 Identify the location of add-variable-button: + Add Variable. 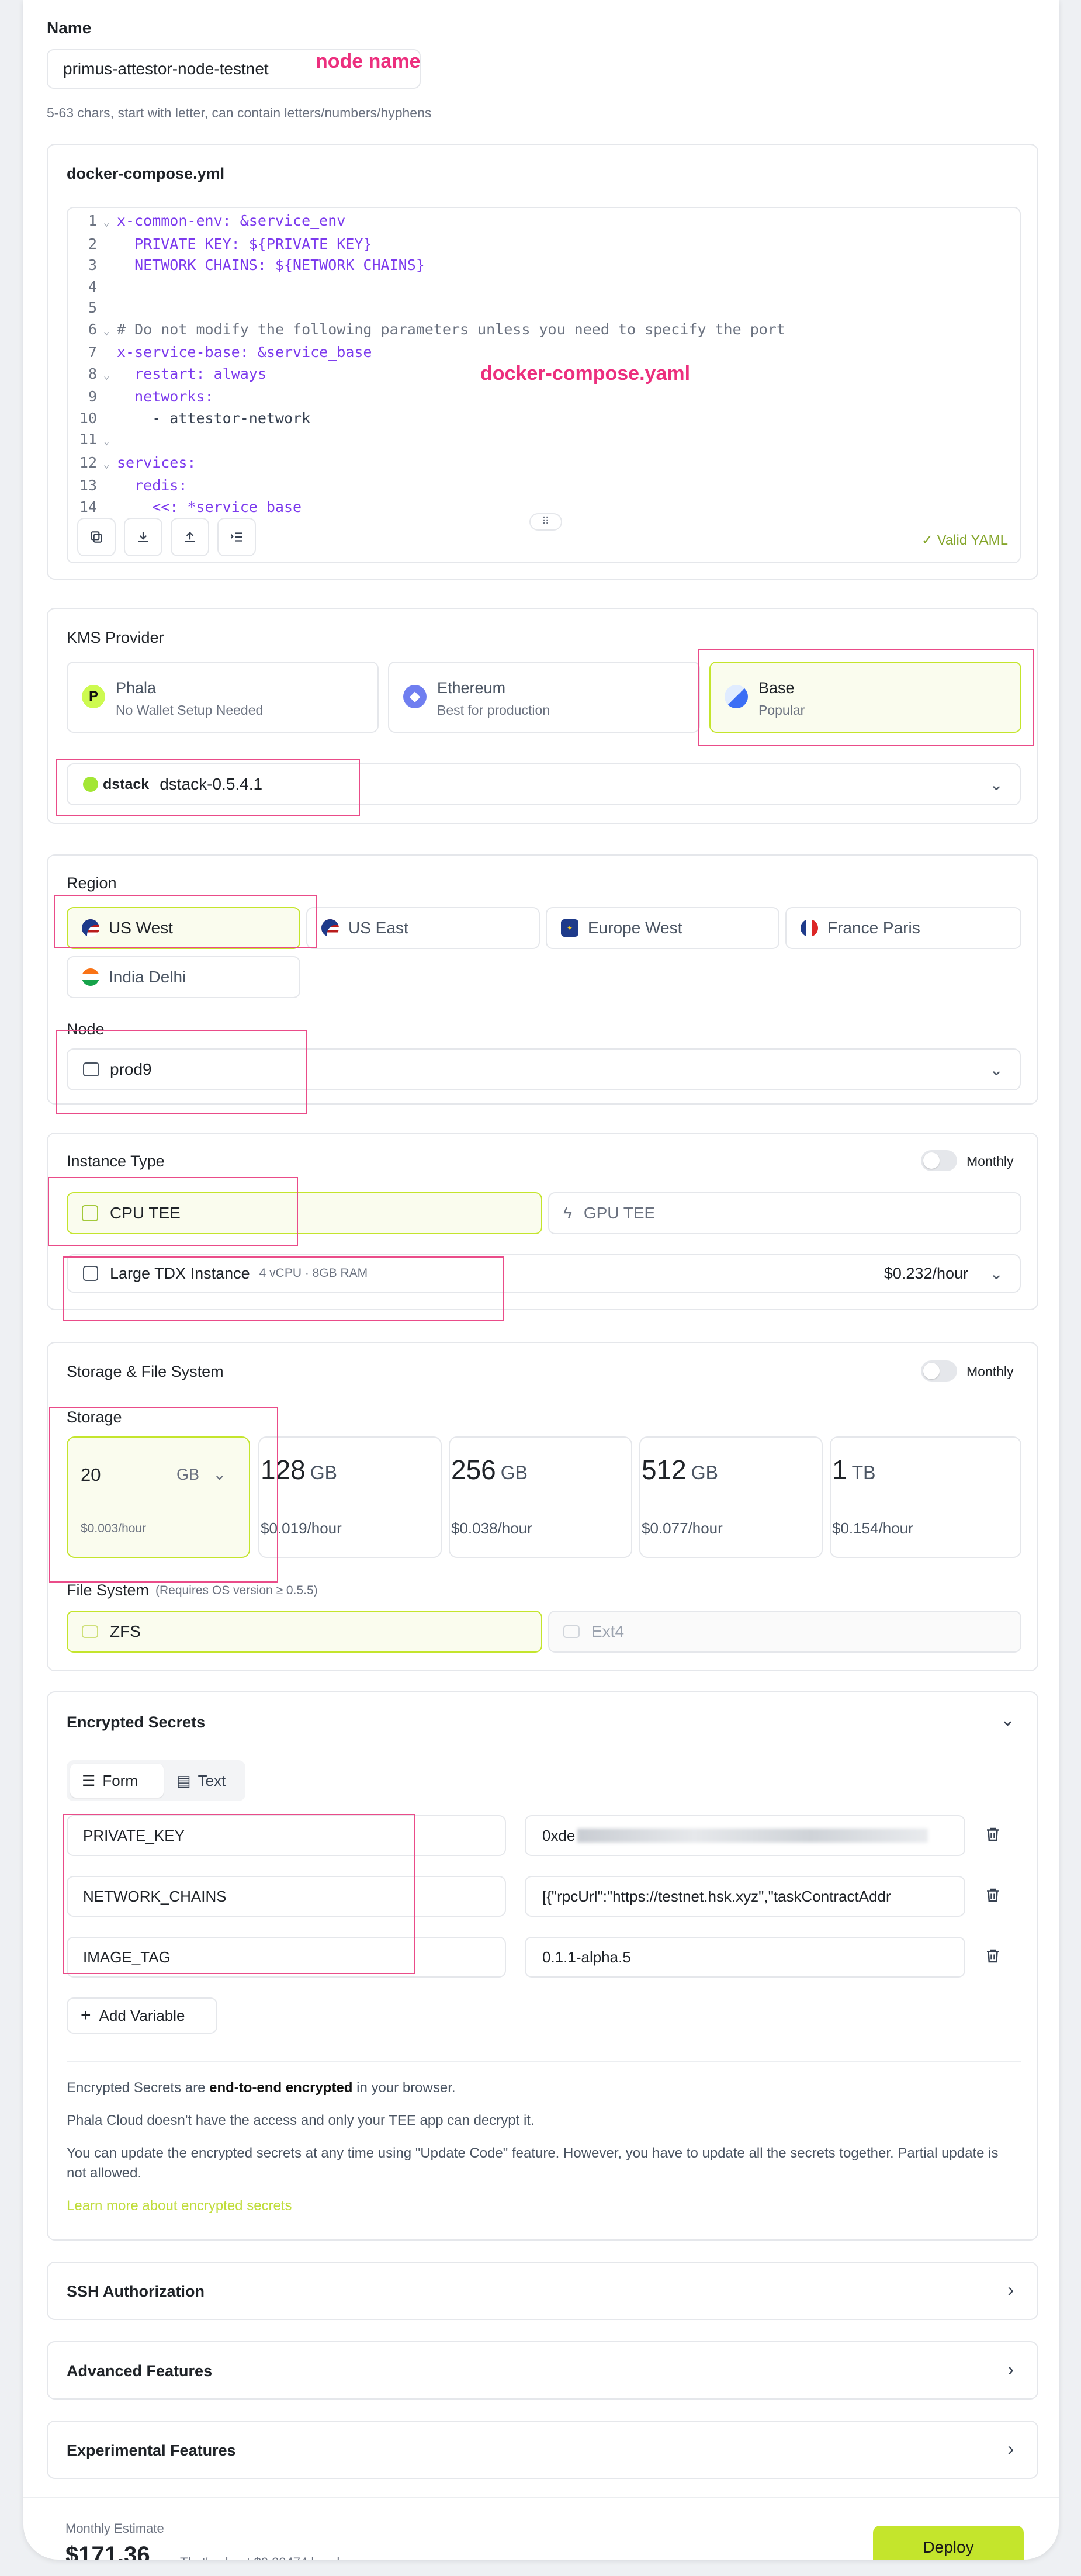
(142, 2016).